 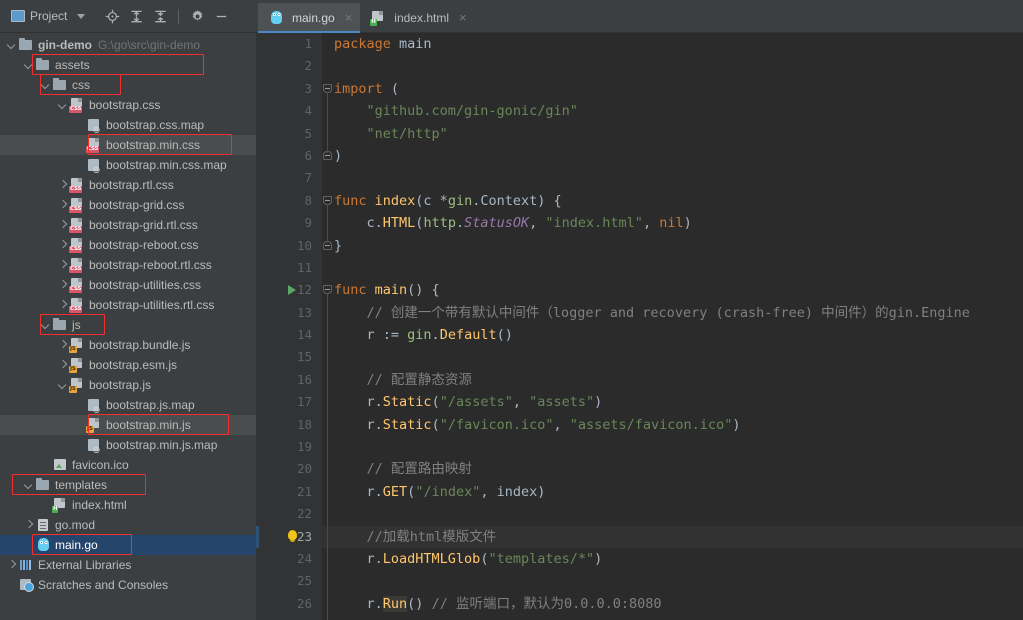 I want to click on gutter-line-23: 23, so click(x=289, y=536).